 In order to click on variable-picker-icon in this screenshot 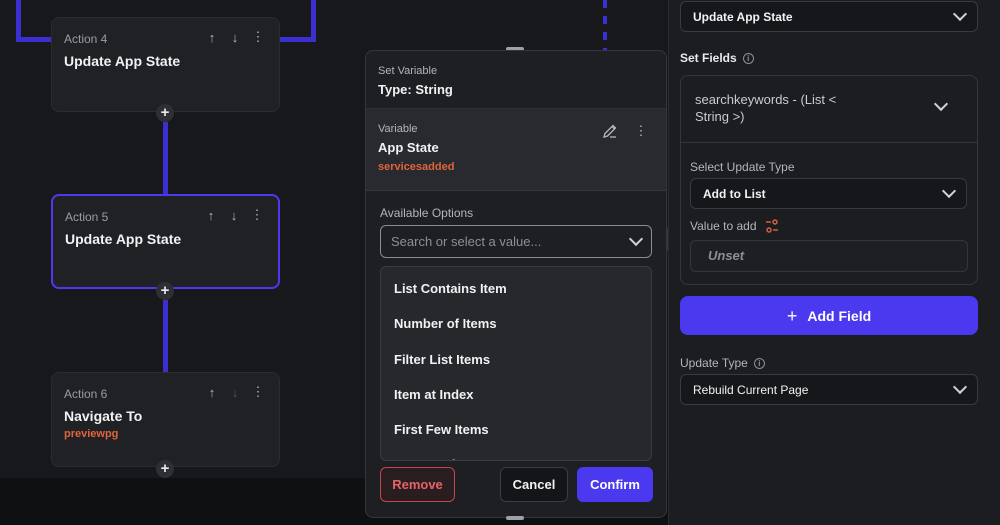, I will do `click(772, 226)`.